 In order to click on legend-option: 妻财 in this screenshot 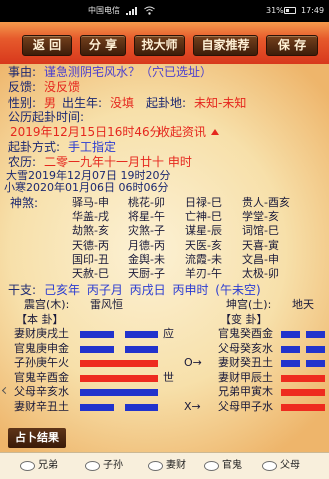, I will do `click(172, 466)`.